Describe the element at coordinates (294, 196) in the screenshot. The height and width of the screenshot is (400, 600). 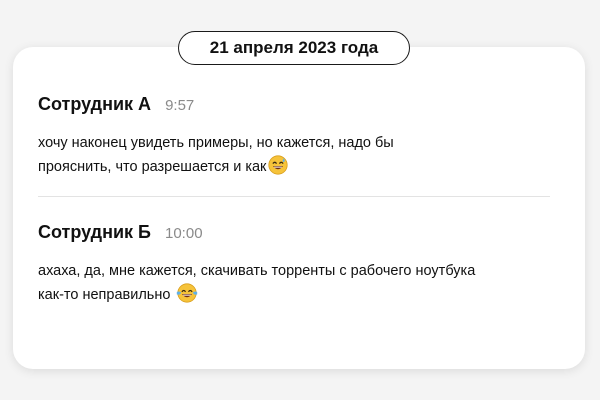
I see `message-divider` at that location.